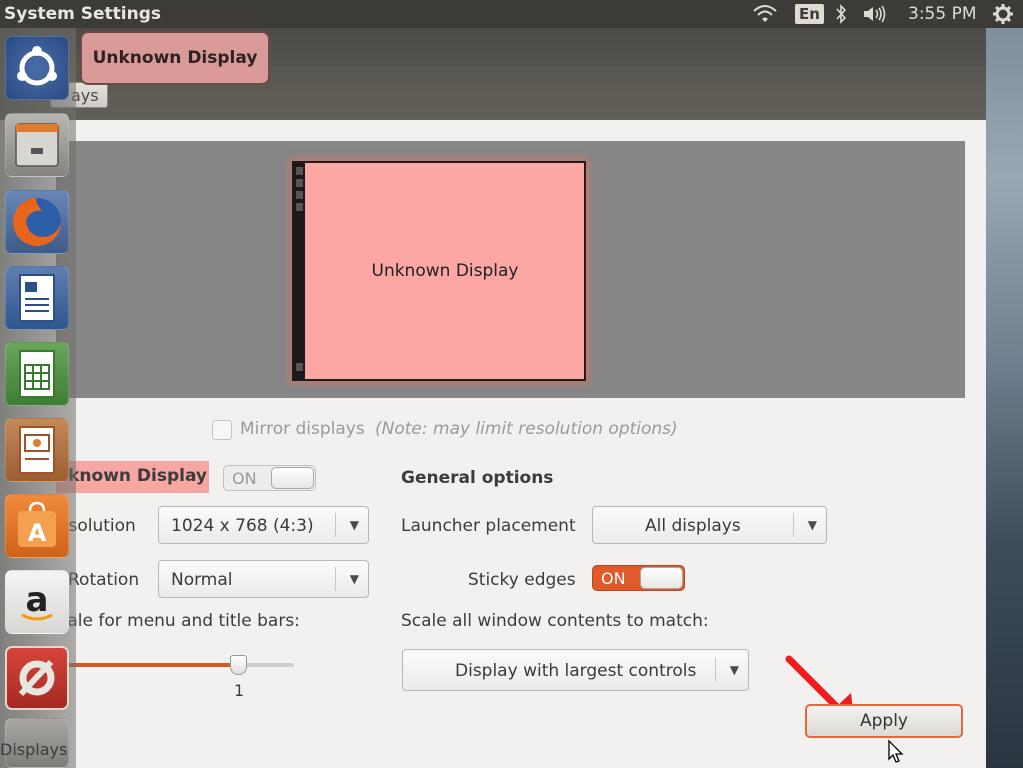  I want to click on apply-button: Apply, so click(884, 721).